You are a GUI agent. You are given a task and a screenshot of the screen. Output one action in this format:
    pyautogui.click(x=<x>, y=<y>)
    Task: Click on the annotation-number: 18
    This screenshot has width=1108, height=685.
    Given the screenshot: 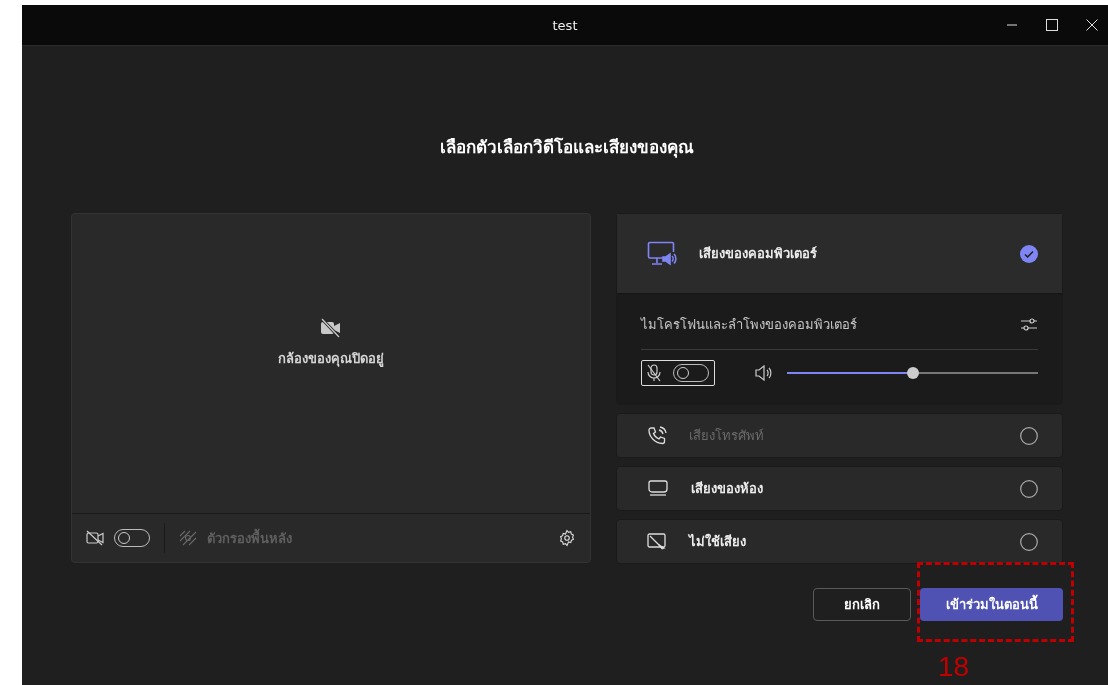 What is the action you would take?
    pyautogui.click(x=954, y=667)
    